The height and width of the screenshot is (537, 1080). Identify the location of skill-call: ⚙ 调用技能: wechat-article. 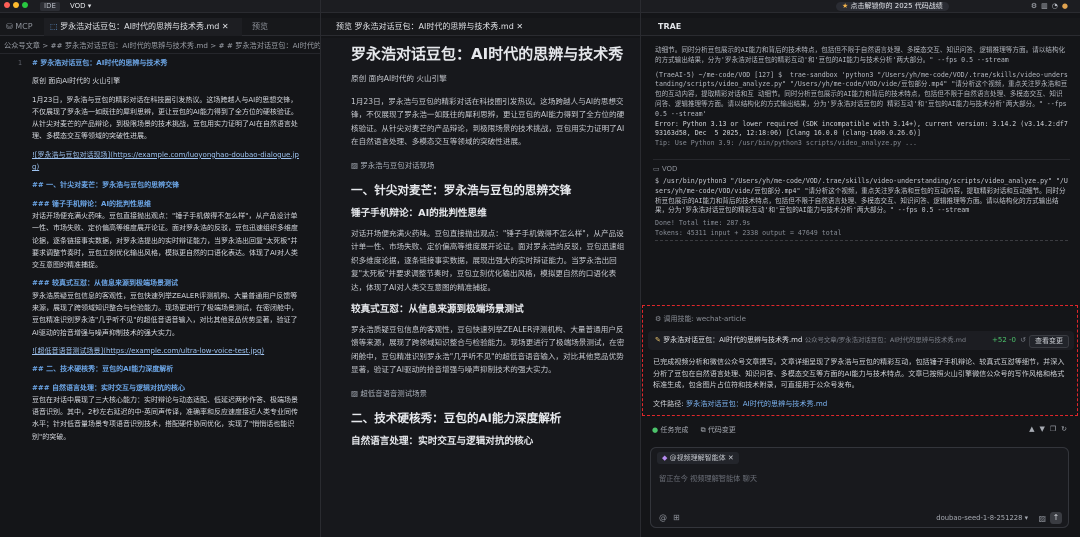
(700, 319).